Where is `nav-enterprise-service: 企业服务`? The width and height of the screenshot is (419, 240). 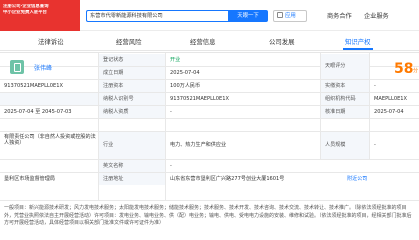 nav-enterprise-service: 企业服务 is located at coordinates (376, 15).